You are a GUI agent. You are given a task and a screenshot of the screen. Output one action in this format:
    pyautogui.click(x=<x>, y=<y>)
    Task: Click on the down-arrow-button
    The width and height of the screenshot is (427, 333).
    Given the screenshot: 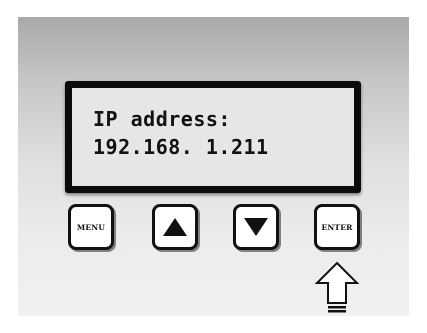 What is the action you would take?
    pyautogui.click(x=256, y=227)
    